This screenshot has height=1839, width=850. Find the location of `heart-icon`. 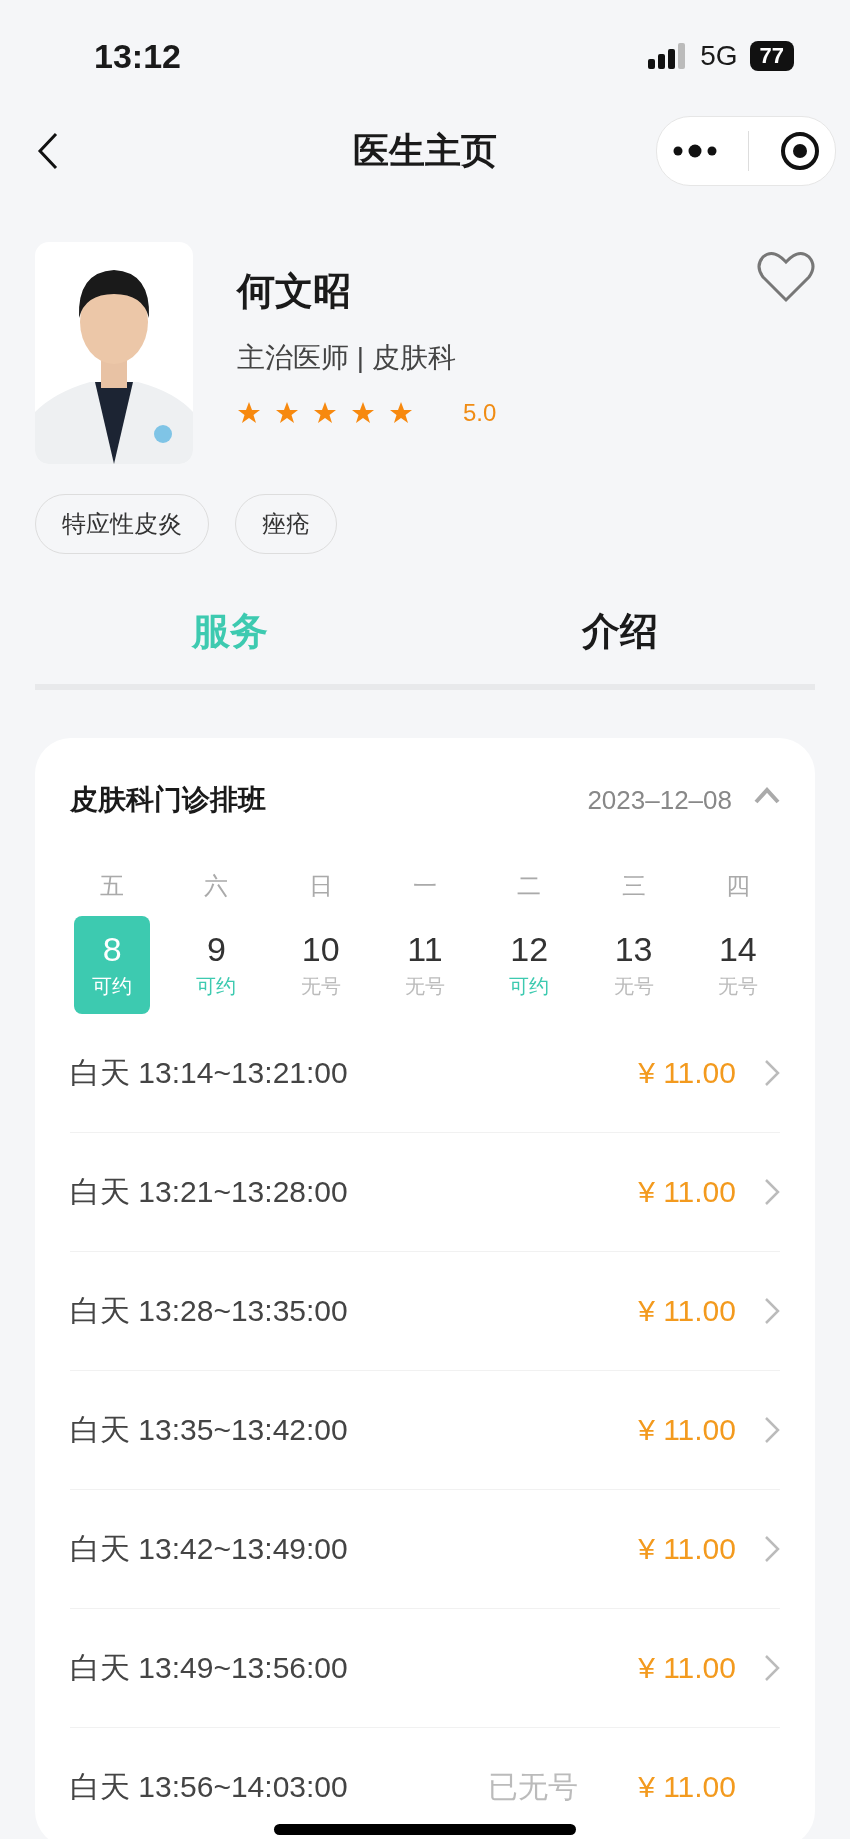

heart-icon is located at coordinates (786, 277).